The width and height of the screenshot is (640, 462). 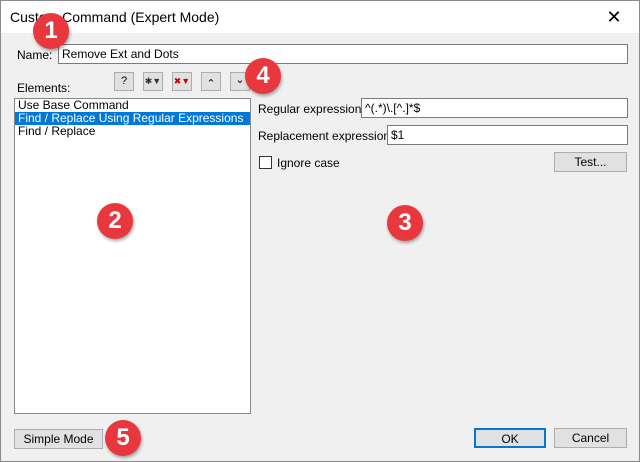 What do you see at coordinates (494, 108) in the screenshot?
I see `regex-input: ^(.*)\.[^.]*$` at bounding box center [494, 108].